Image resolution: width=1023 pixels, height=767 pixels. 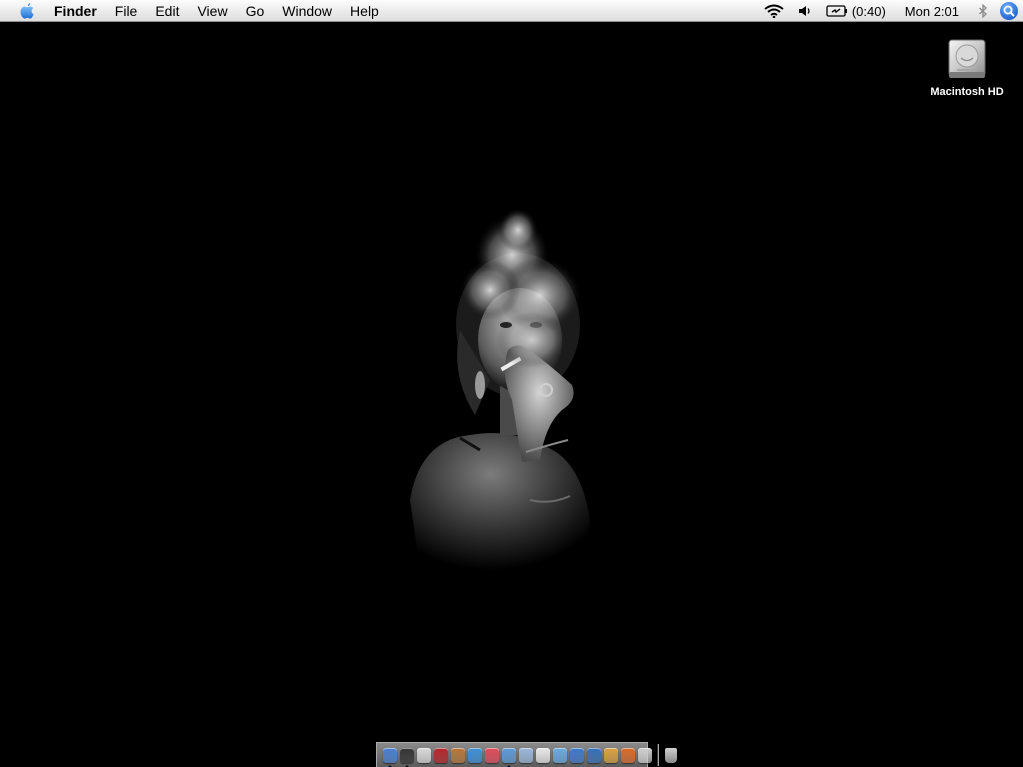 I want to click on ical-icon, so click(x=576, y=755).